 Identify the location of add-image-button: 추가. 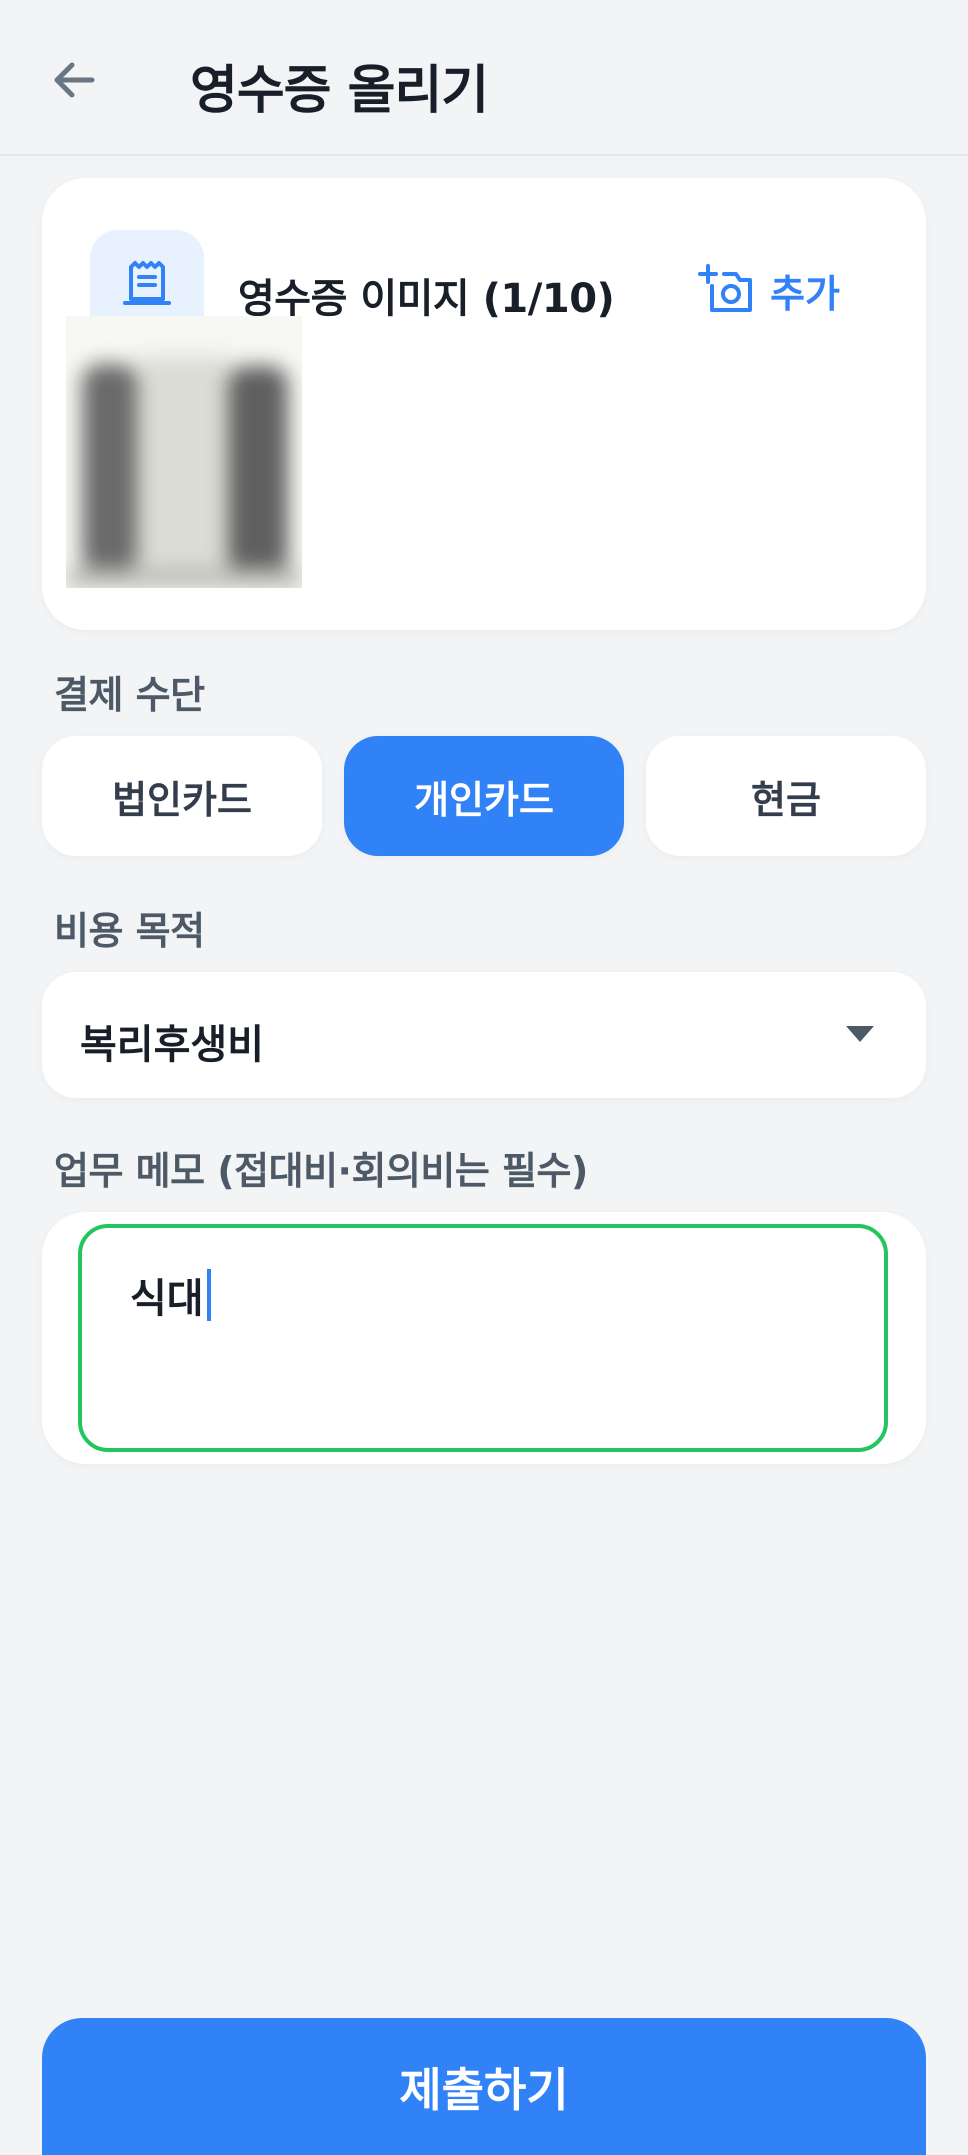
(769, 290).